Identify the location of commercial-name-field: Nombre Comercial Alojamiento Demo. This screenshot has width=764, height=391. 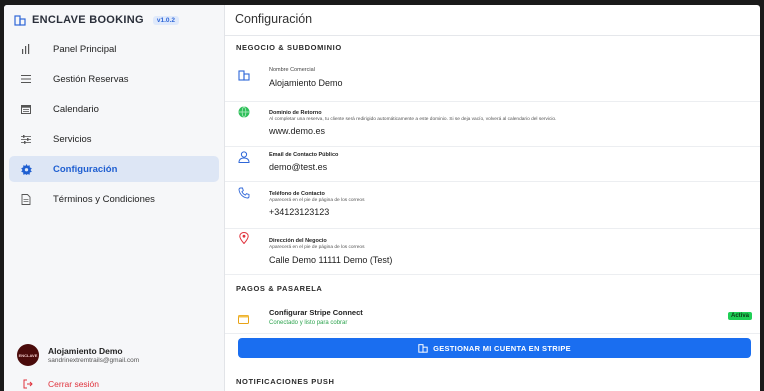
(492, 79).